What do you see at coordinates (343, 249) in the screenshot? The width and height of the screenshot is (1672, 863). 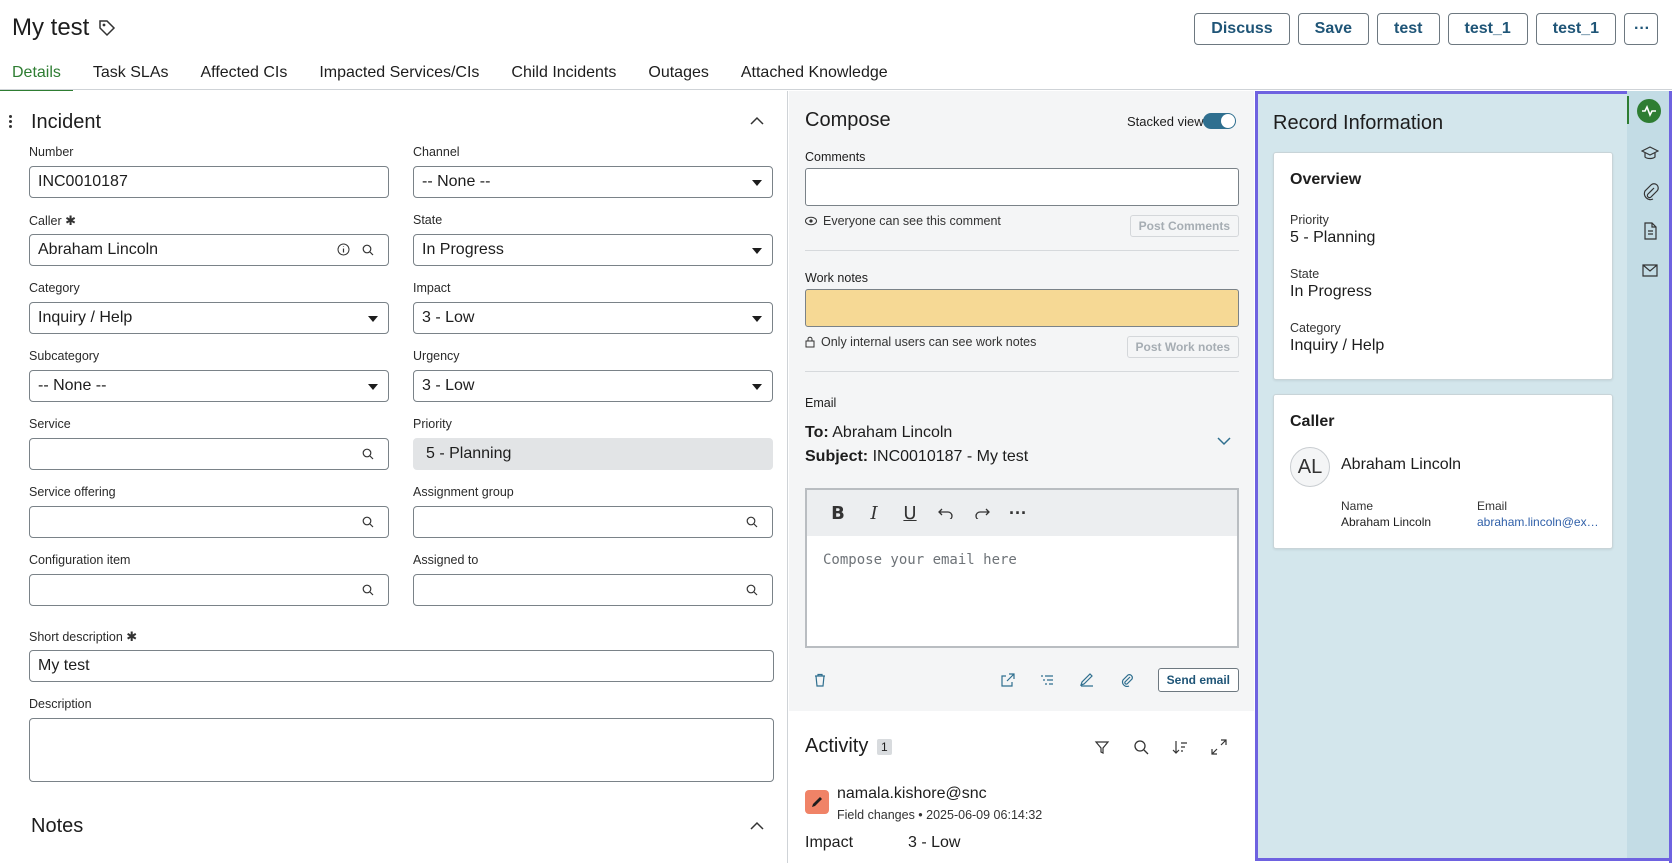 I see `info-icon` at bounding box center [343, 249].